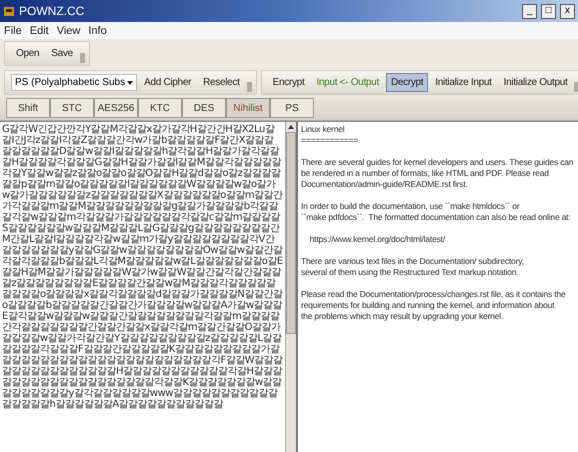 This screenshot has width=578, height=452. I want to click on menu-item: Edit, so click(39, 30).